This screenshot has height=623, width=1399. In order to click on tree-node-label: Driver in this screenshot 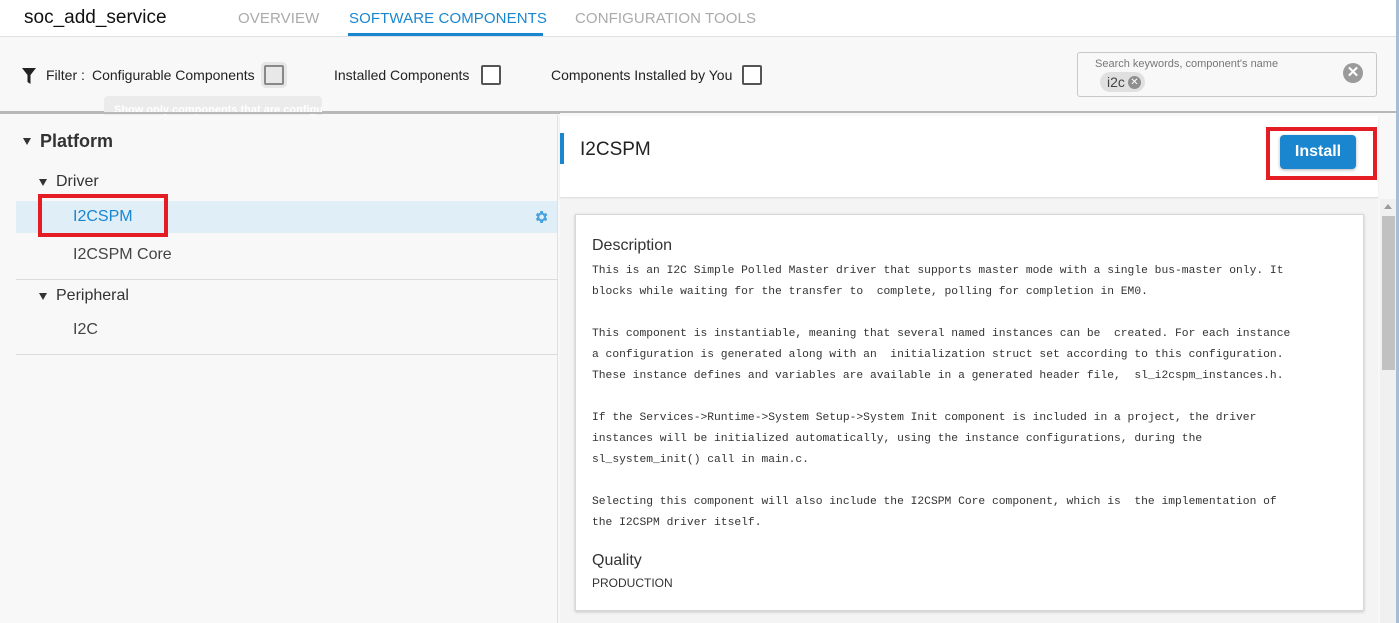, I will do `click(77, 181)`.